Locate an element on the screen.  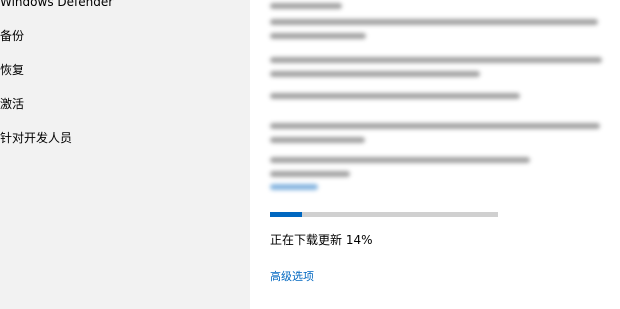
download-progress-fill is located at coordinates (286, 214).